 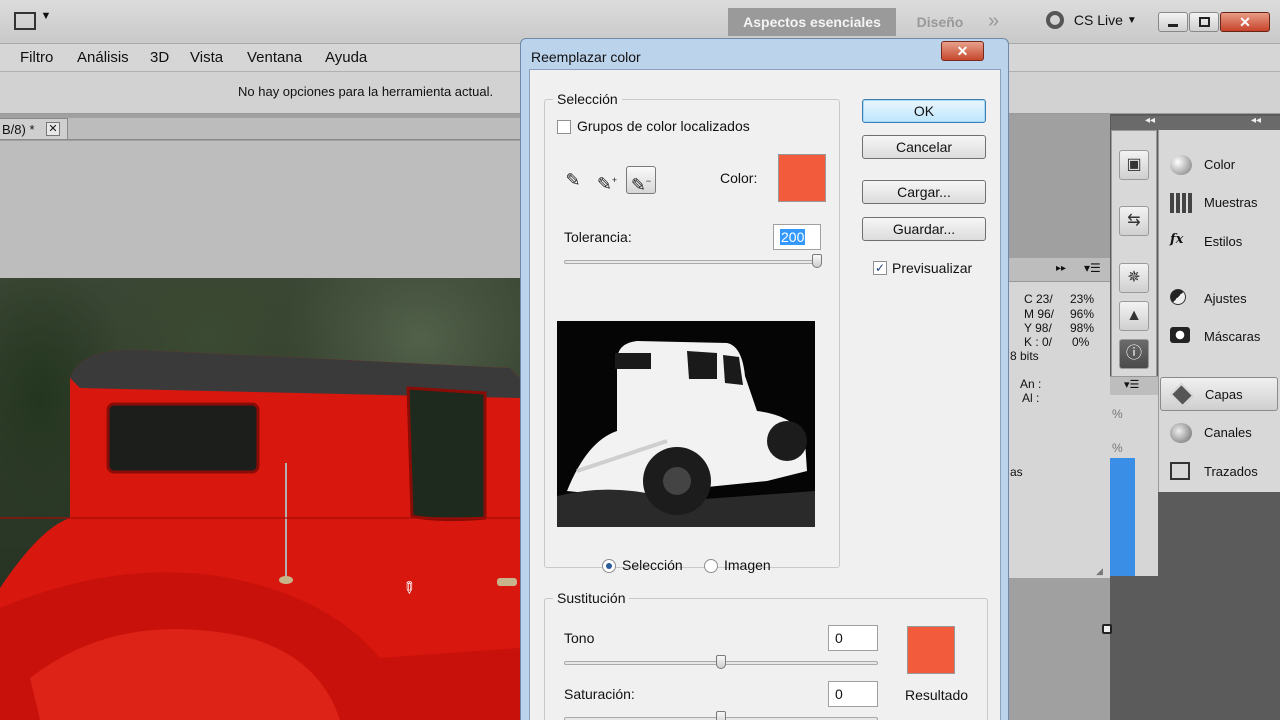 I want to click on masks-icon, so click(x=1180, y=335).